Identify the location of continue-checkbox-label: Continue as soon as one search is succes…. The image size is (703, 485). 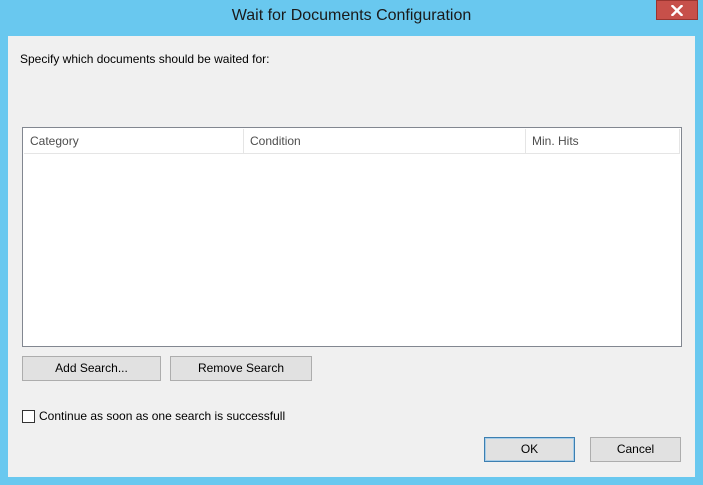
(162, 416).